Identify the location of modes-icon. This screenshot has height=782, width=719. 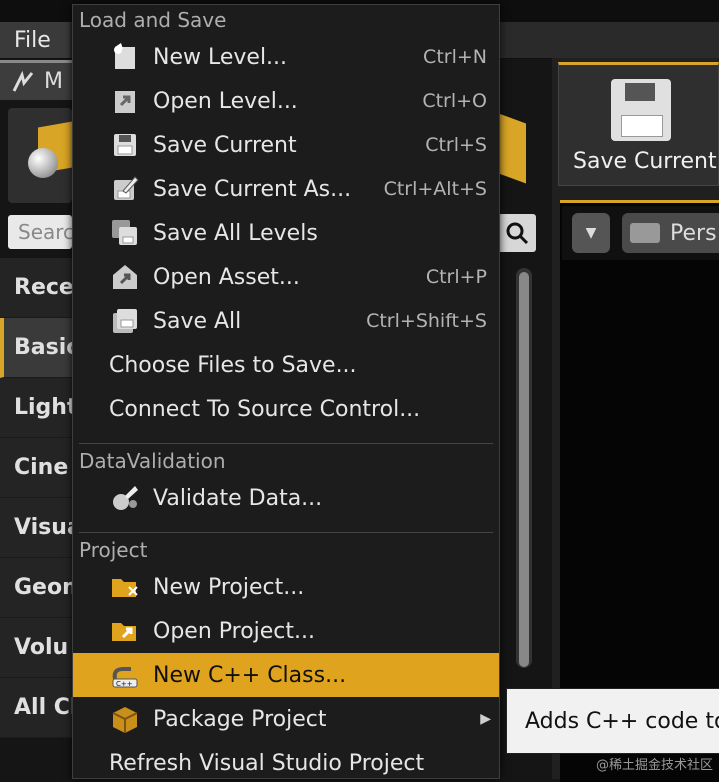
(23, 81).